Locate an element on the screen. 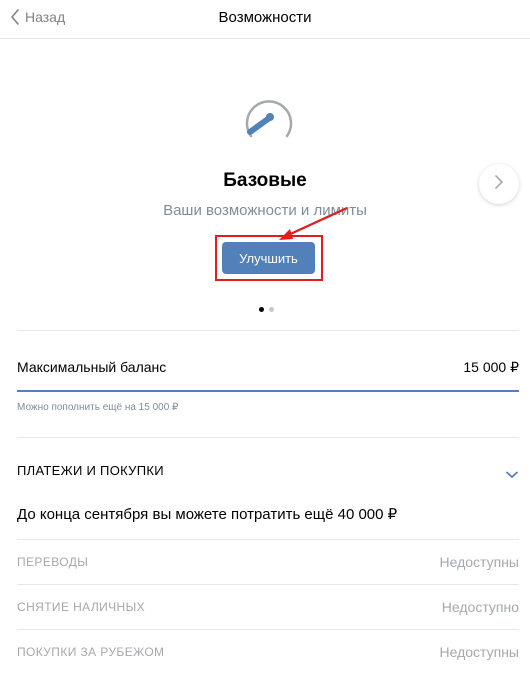 The width and height of the screenshot is (530, 677). limit-name: ПЕРЕВОДЫ is located at coordinates (53, 562).